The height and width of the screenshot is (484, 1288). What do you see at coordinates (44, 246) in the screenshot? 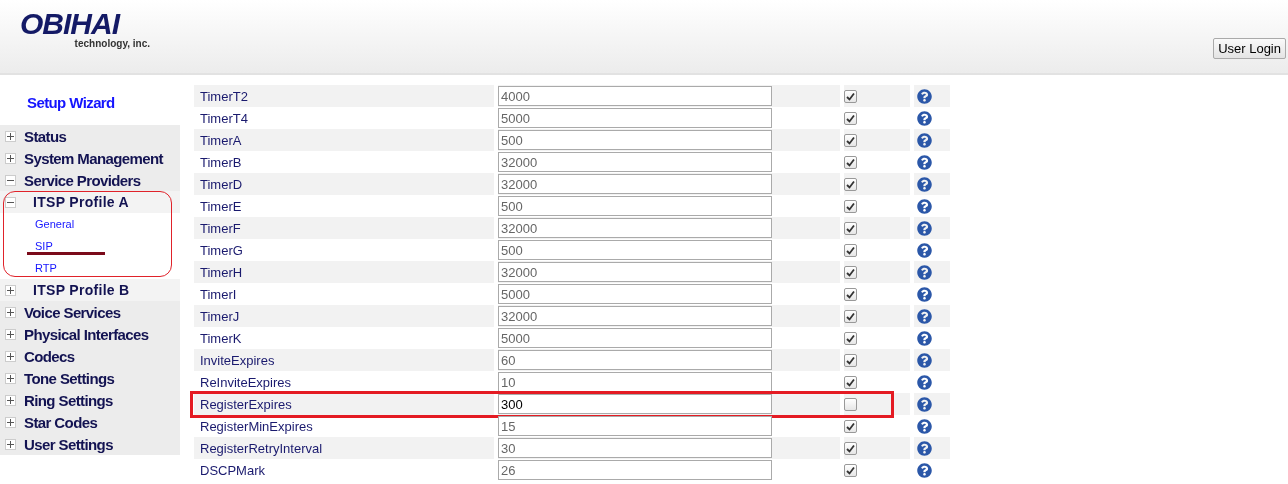
I see `sidebar-link: SIP` at bounding box center [44, 246].